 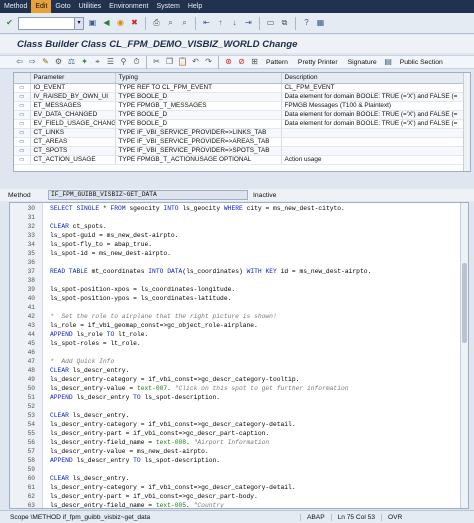 What do you see at coordinates (228, 62) in the screenshot?
I see `debug-icon: ⊛` at bounding box center [228, 62].